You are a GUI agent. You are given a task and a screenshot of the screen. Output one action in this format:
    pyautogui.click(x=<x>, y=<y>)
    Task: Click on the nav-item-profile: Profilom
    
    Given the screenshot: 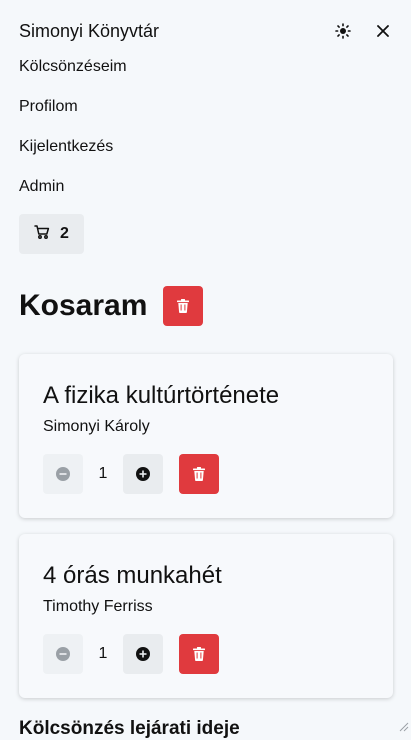 What is the action you would take?
    pyautogui.click(x=73, y=116)
    